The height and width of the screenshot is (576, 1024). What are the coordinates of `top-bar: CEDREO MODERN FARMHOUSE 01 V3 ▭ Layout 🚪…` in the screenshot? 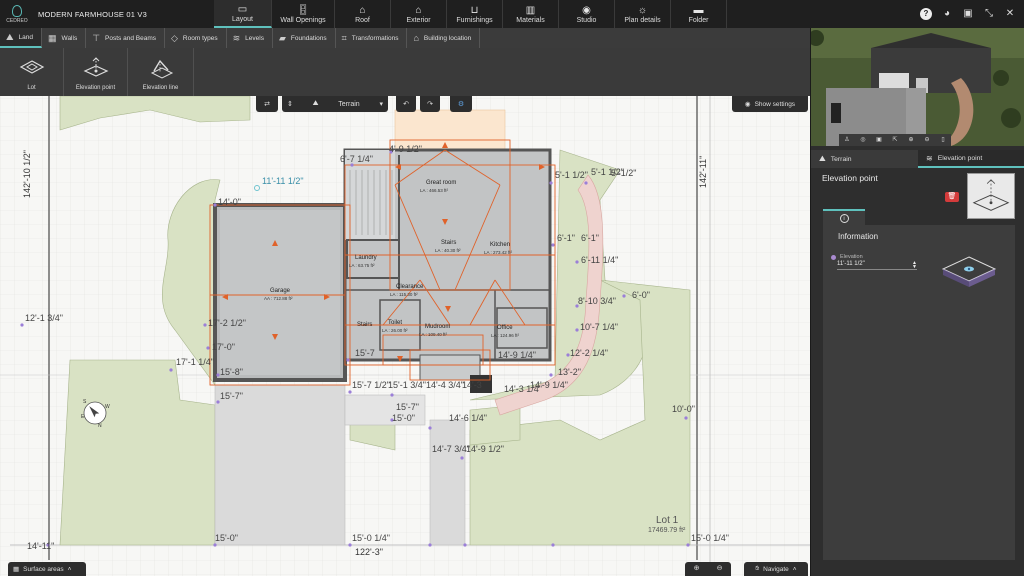 It's located at (512, 14).